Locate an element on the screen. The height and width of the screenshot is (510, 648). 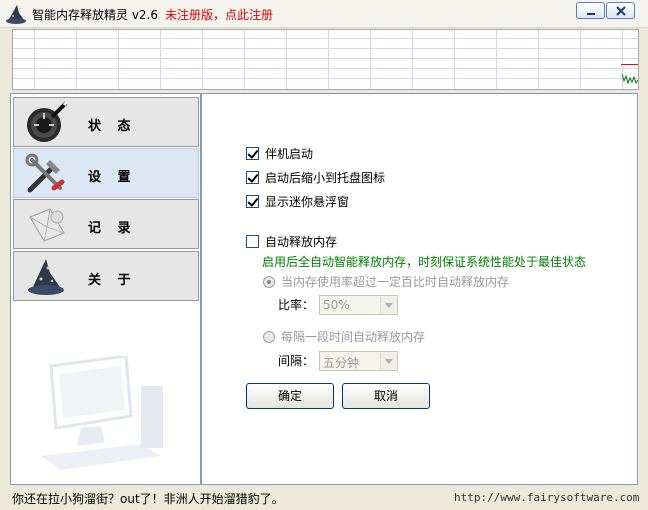
register-link: 未注册版，点此注册 is located at coordinates (219, 14).